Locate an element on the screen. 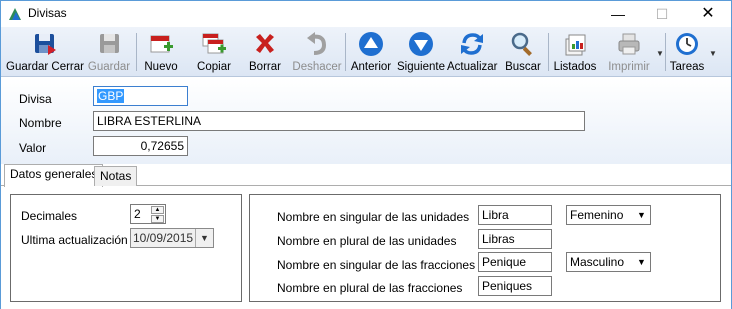 The width and height of the screenshot is (732, 309). print-button: Imprimir is located at coordinates (629, 52).